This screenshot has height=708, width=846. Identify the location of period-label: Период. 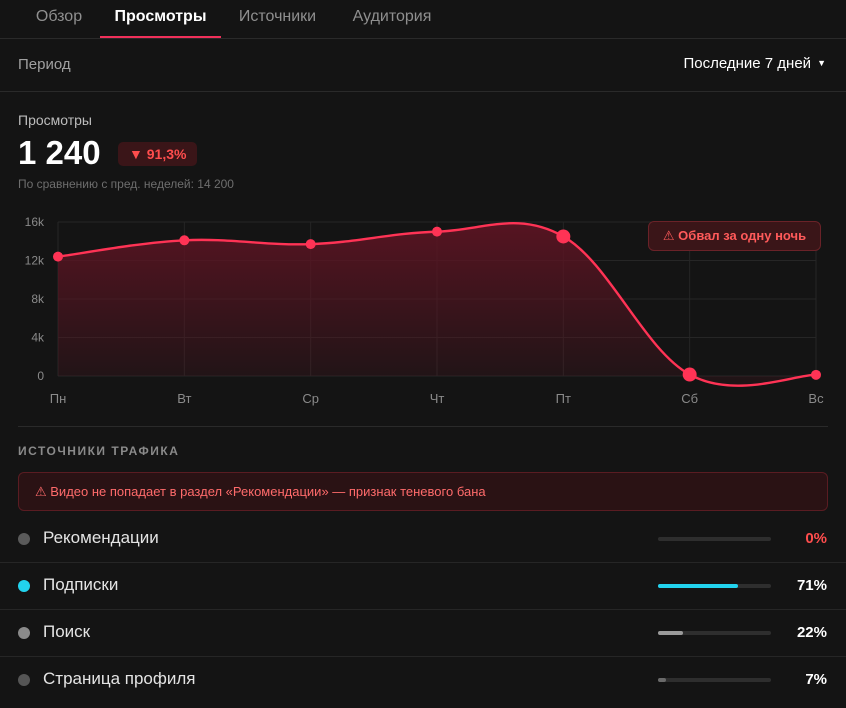
(44, 64).